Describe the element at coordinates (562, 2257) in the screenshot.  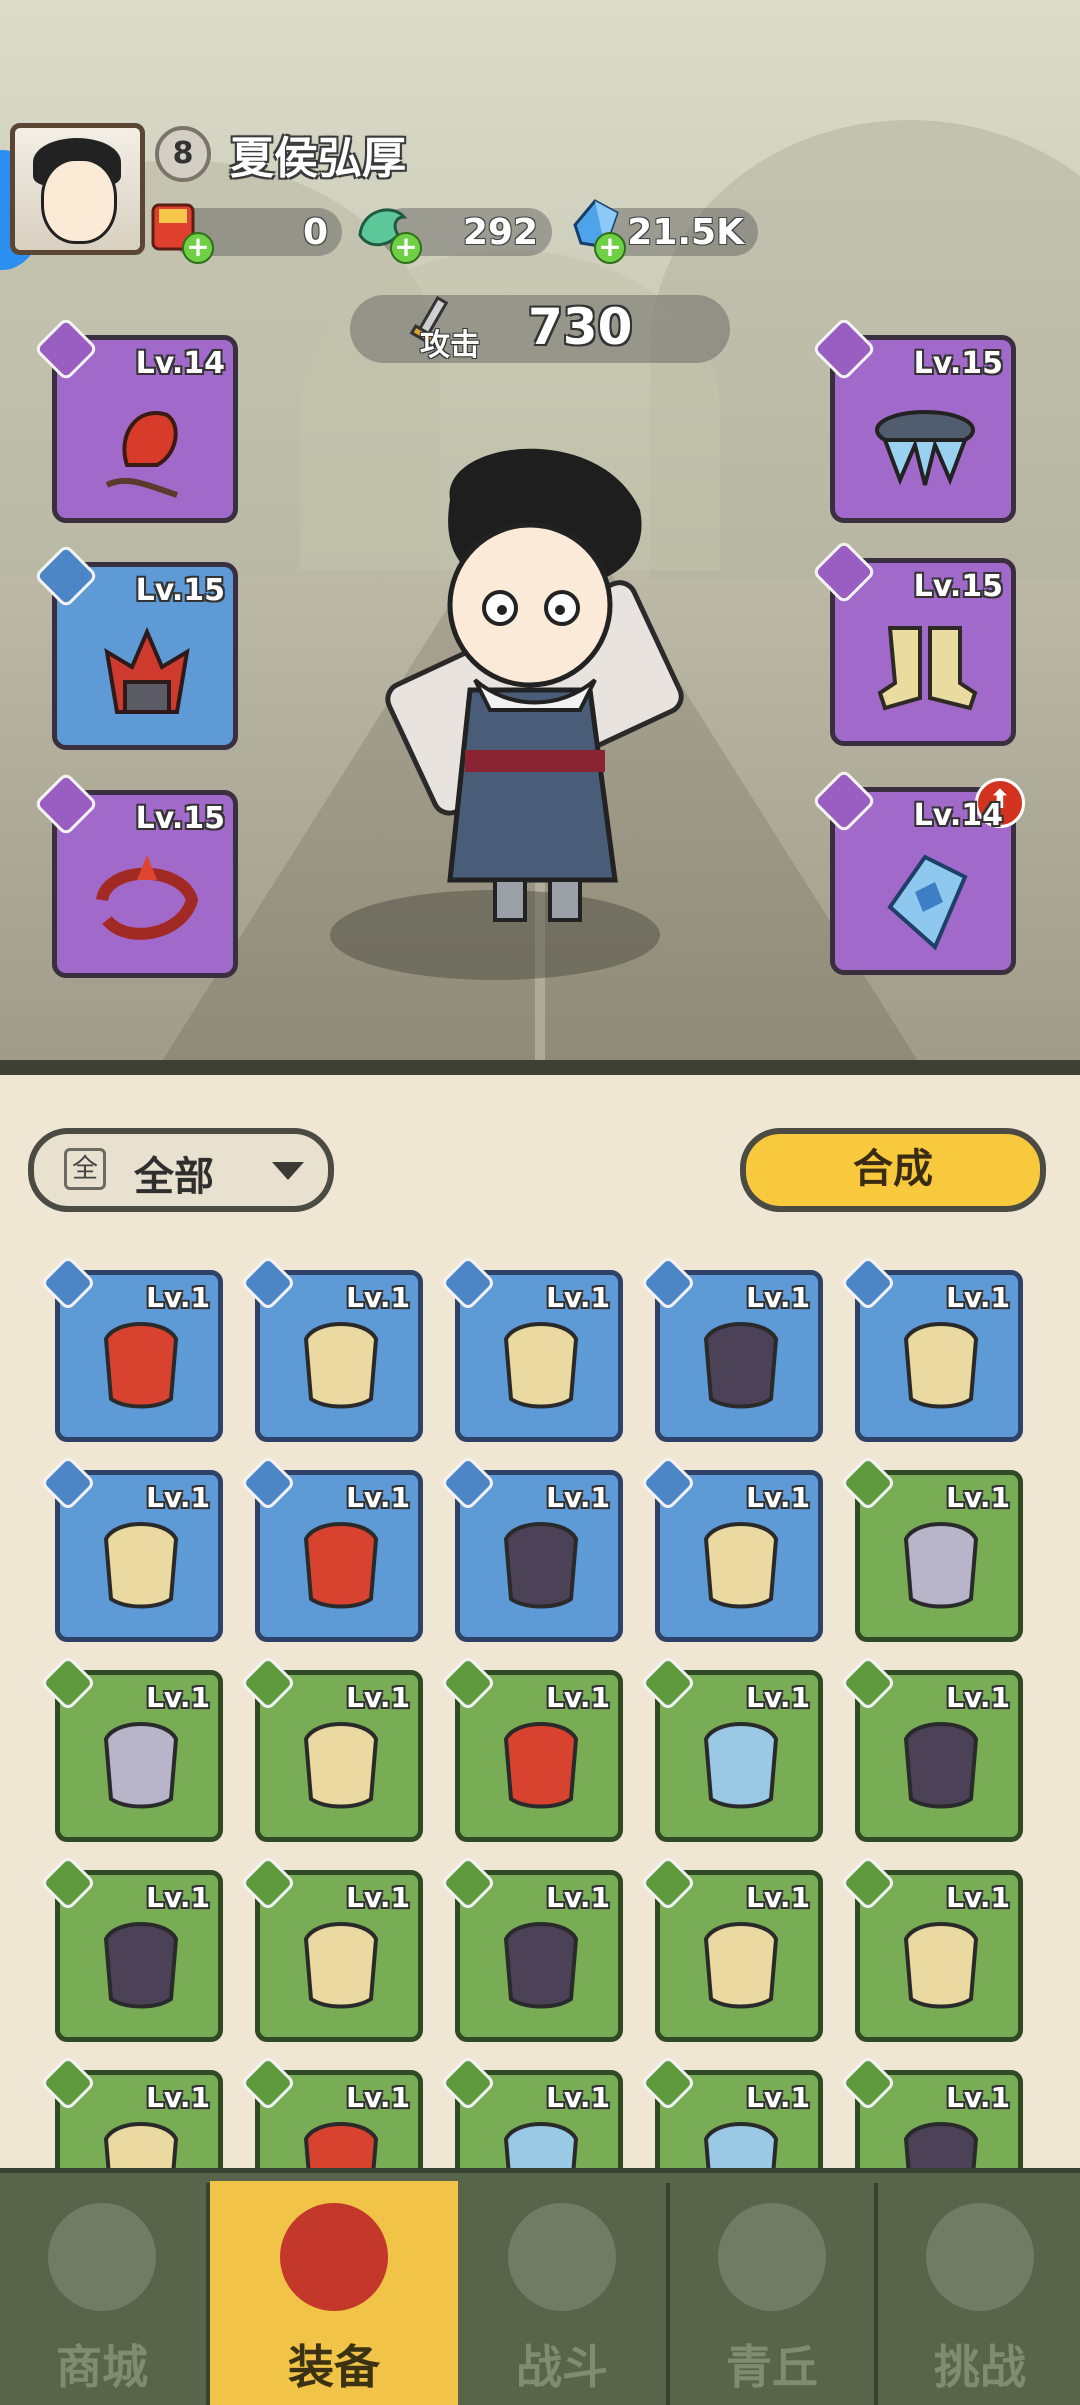
I see `crossed-swords-icon` at that location.